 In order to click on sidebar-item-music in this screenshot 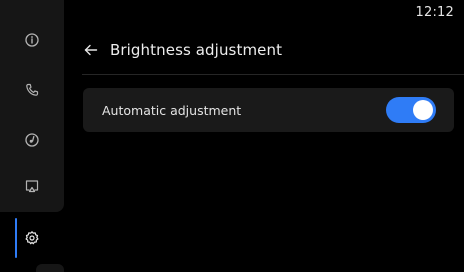, I will do `click(32, 140)`.